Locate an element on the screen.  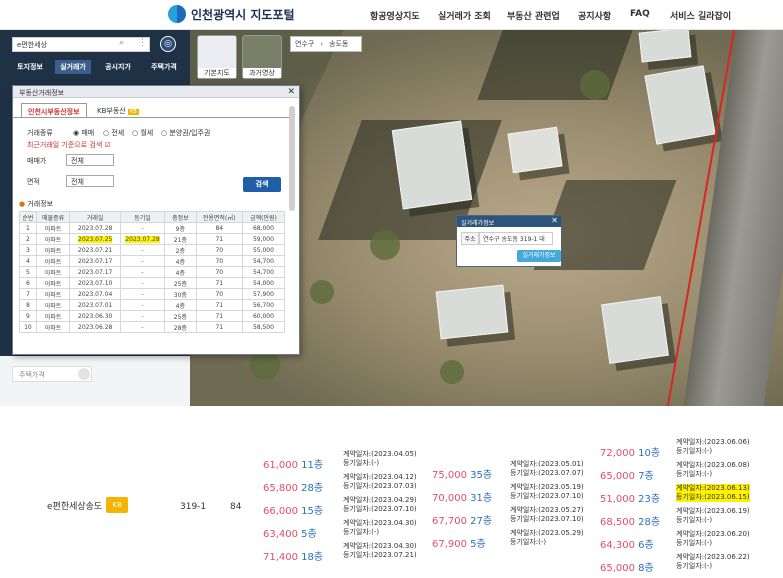
table-cell: 58,500 is located at coordinates (263, 327).